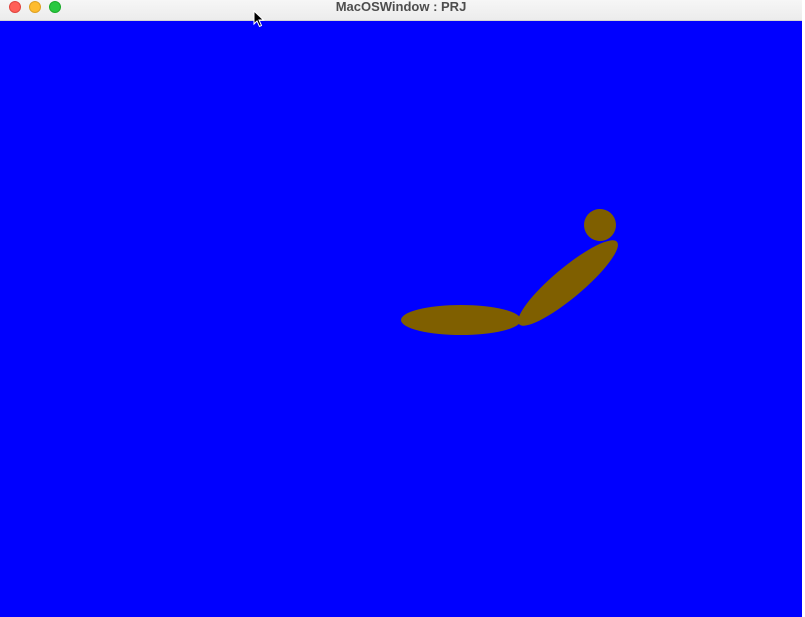 This screenshot has width=805, height=617. I want to click on scene-svg, so click(509, 272).